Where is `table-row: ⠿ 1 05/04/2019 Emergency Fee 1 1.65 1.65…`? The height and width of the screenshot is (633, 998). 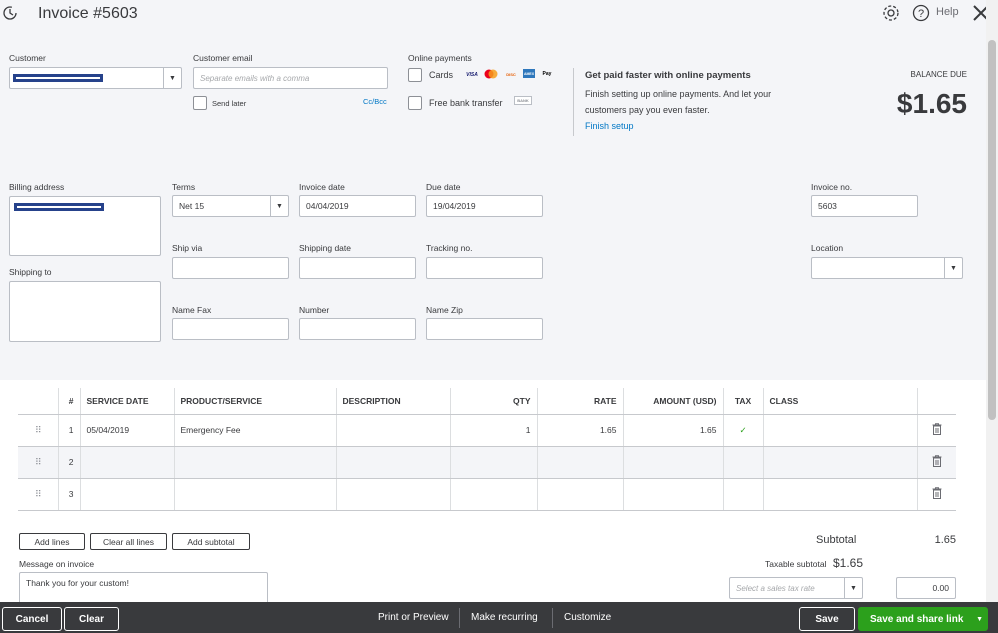 table-row: ⠿ 1 05/04/2019 Emergency Fee 1 1.65 1.65… is located at coordinates (487, 430).